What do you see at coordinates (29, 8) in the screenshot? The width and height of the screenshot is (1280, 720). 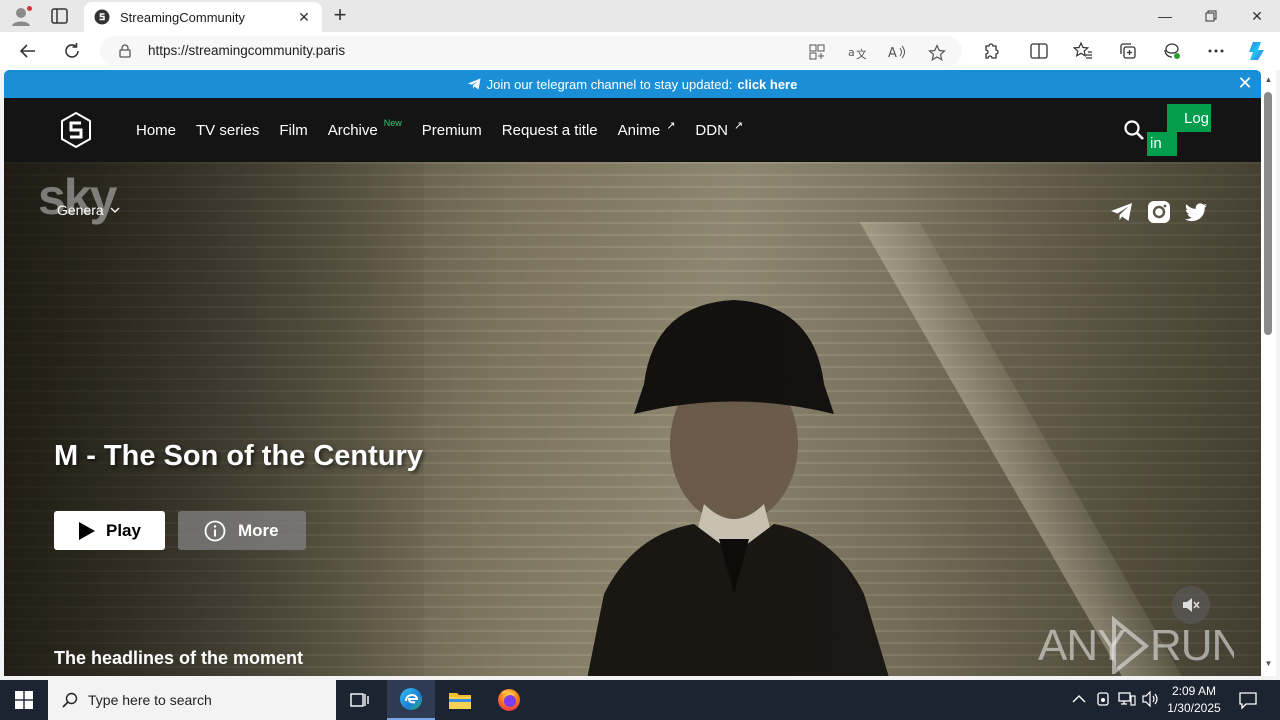 I see `profile-notification-dot` at bounding box center [29, 8].